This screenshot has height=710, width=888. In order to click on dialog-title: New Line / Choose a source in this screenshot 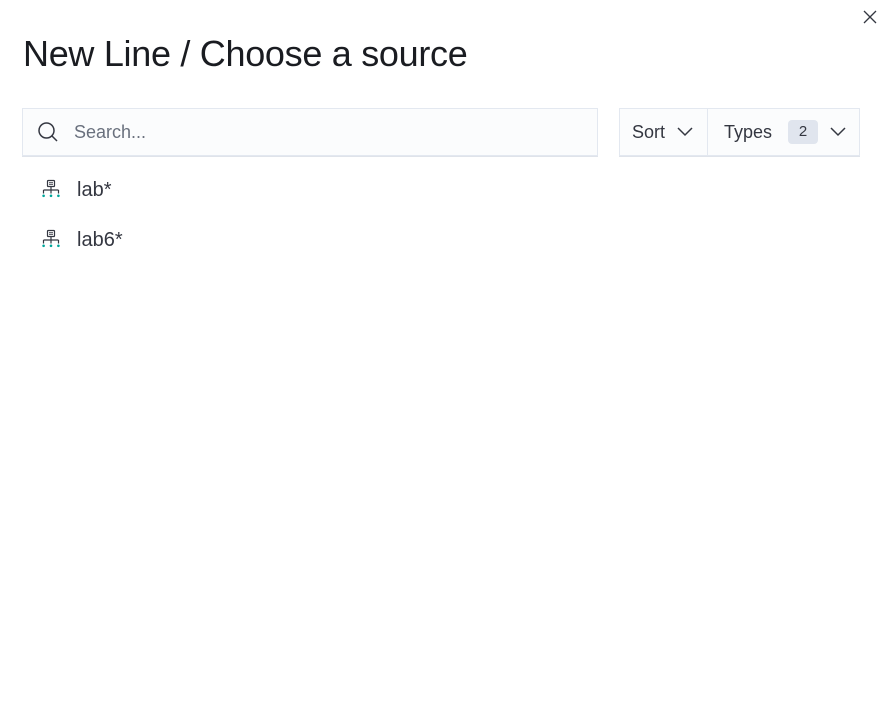, I will do `click(245, 53)`.